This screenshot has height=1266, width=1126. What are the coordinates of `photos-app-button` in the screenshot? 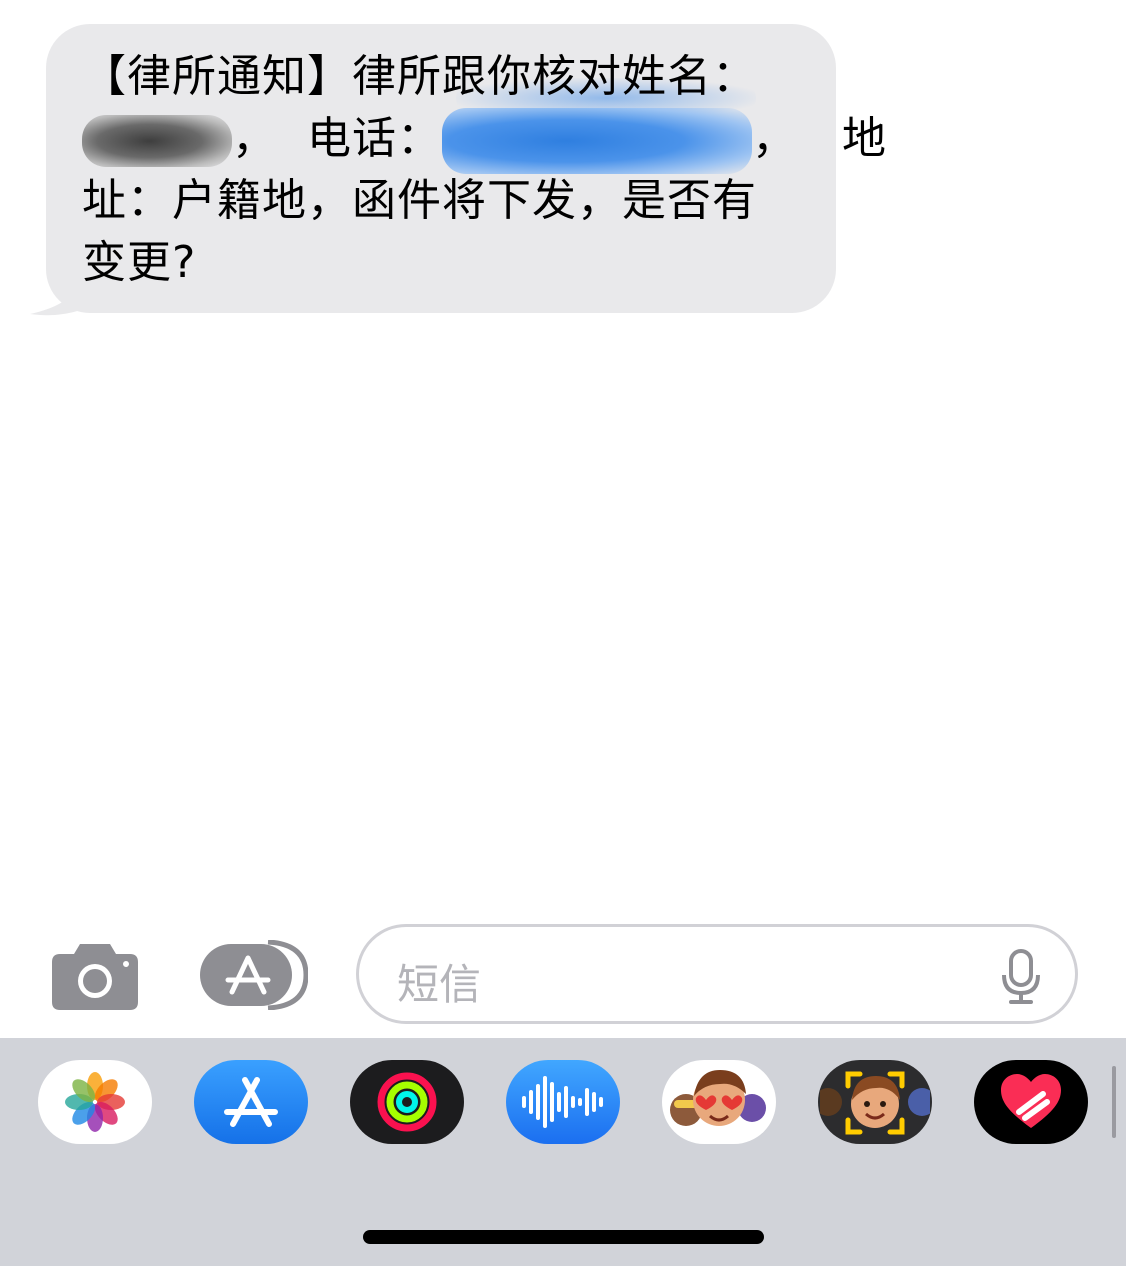 It's located at (95, 1102).